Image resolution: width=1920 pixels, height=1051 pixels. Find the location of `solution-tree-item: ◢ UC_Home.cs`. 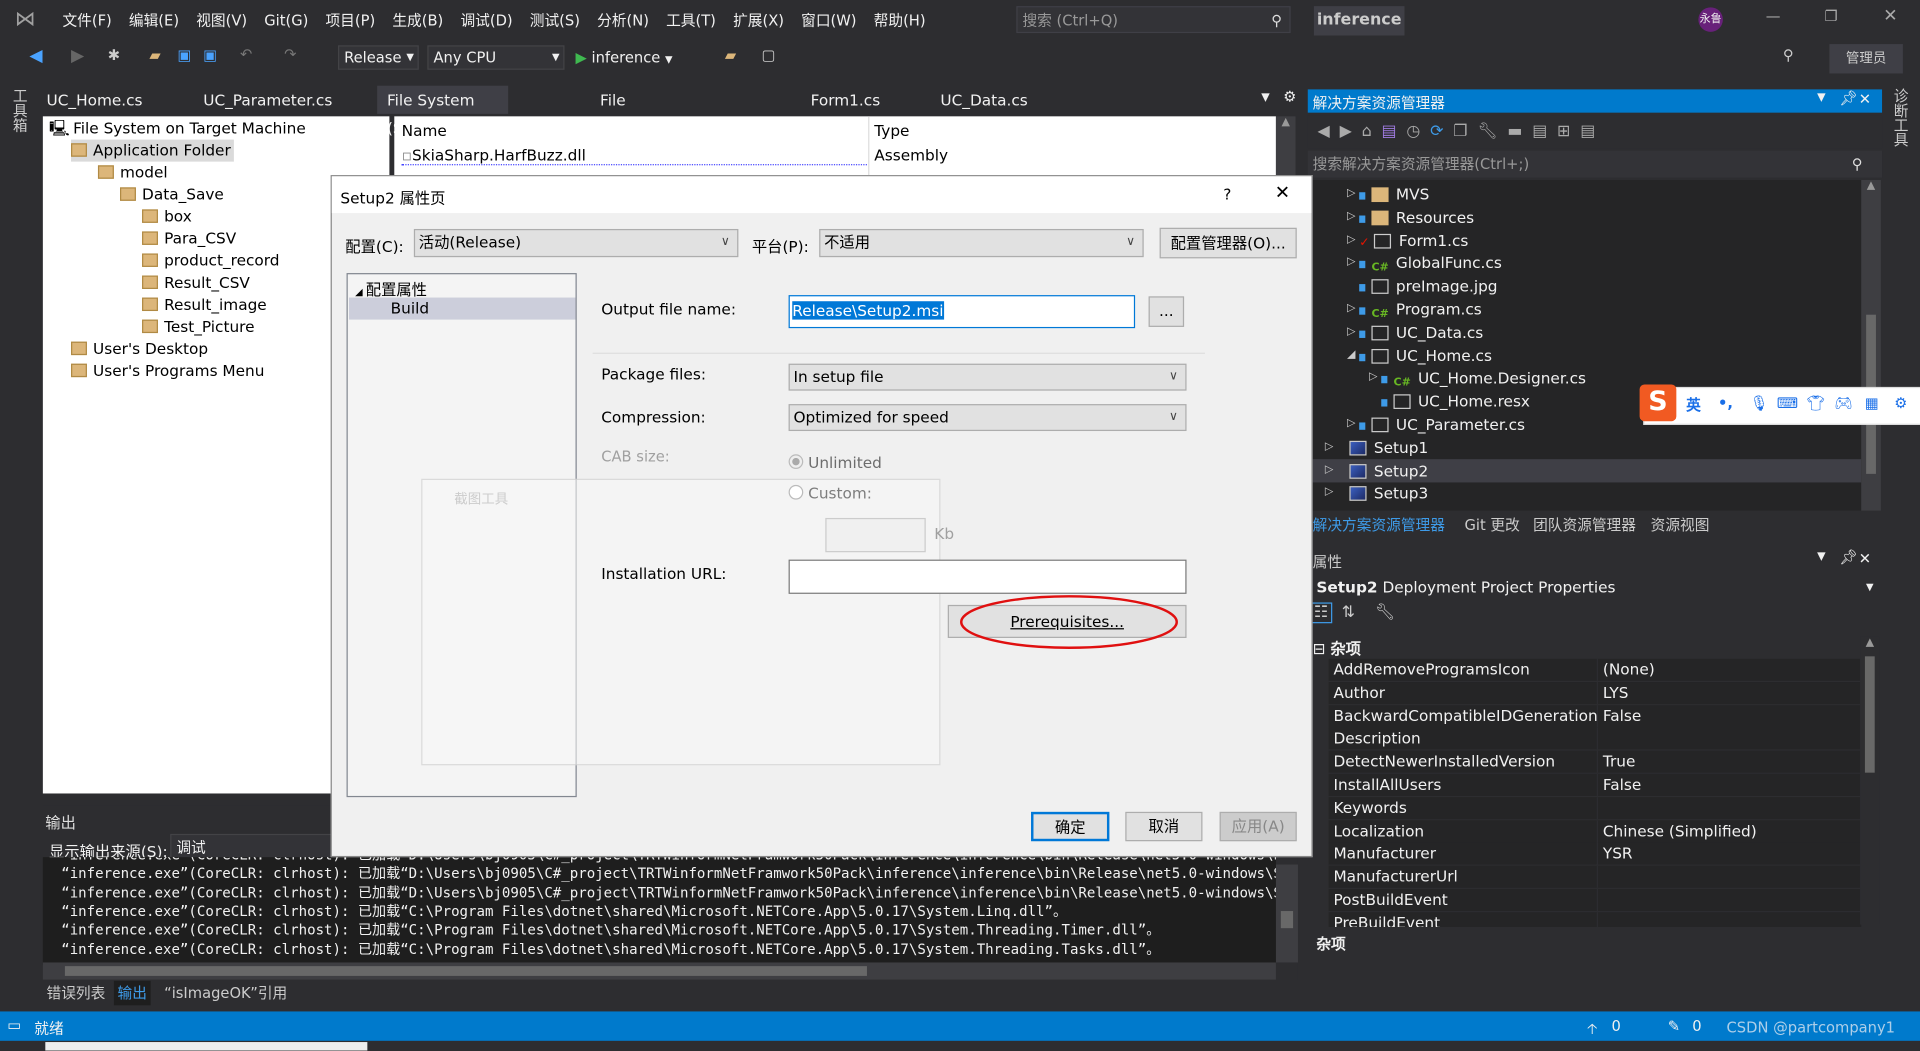

solution-tree-item: ◢ UC_Home.cs is located at coordinates (1585, 355).